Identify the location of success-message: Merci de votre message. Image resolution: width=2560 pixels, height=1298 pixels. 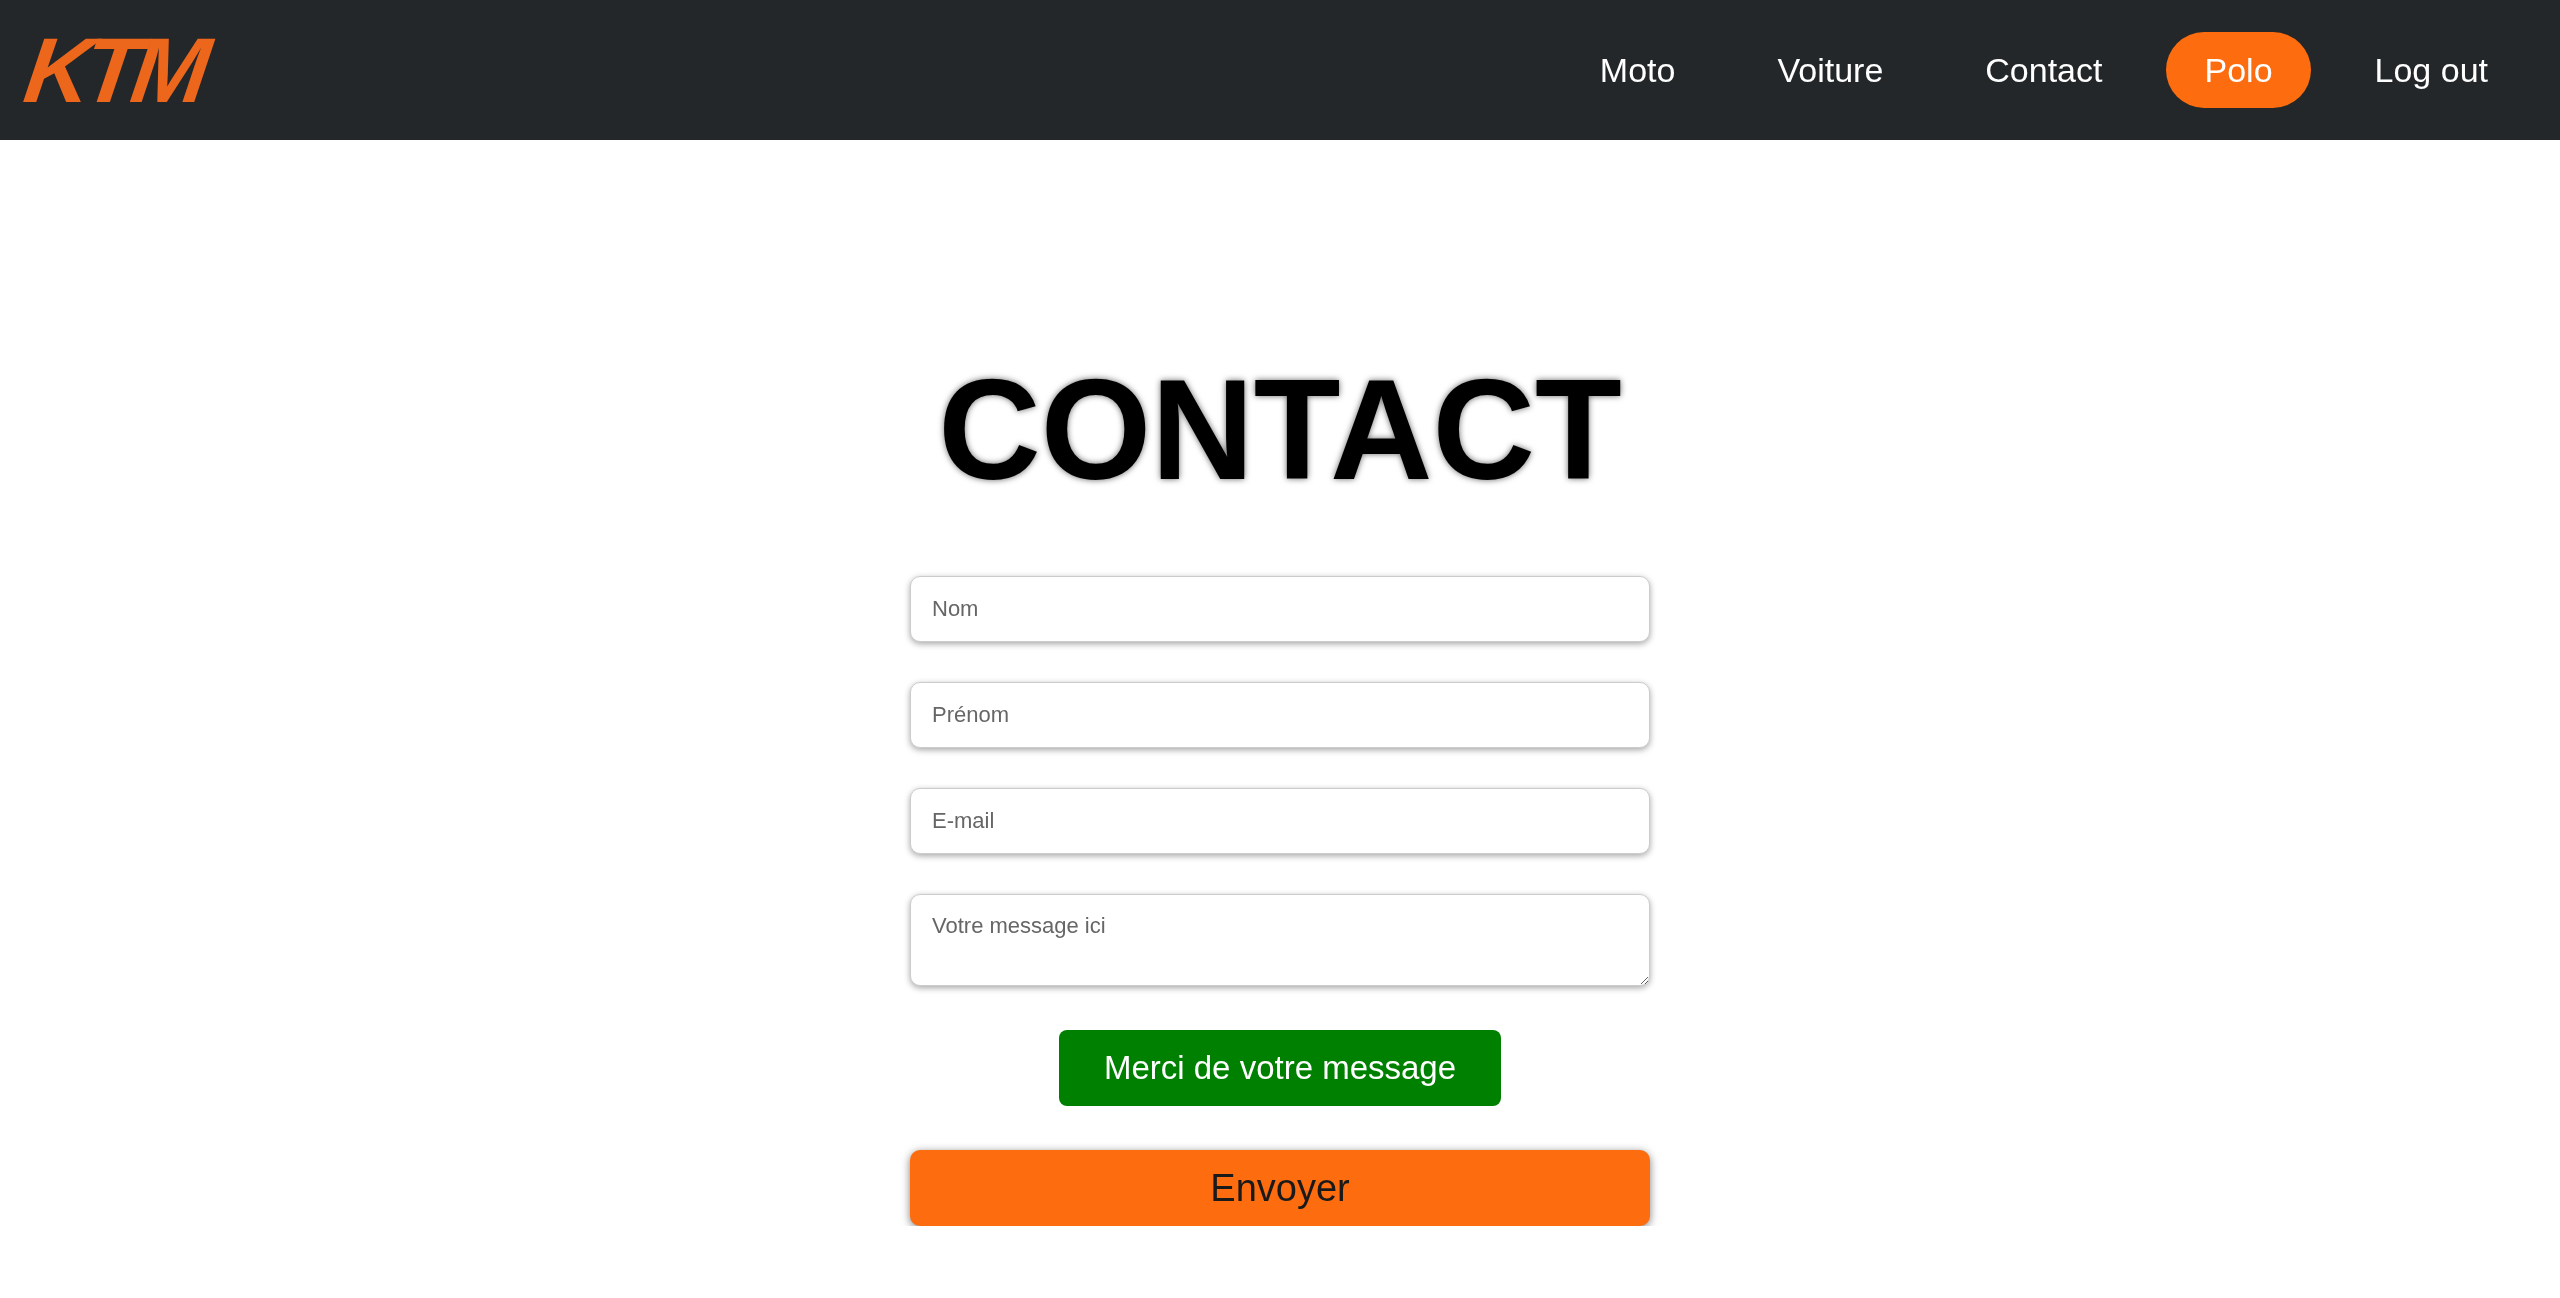
(1280, 1068).